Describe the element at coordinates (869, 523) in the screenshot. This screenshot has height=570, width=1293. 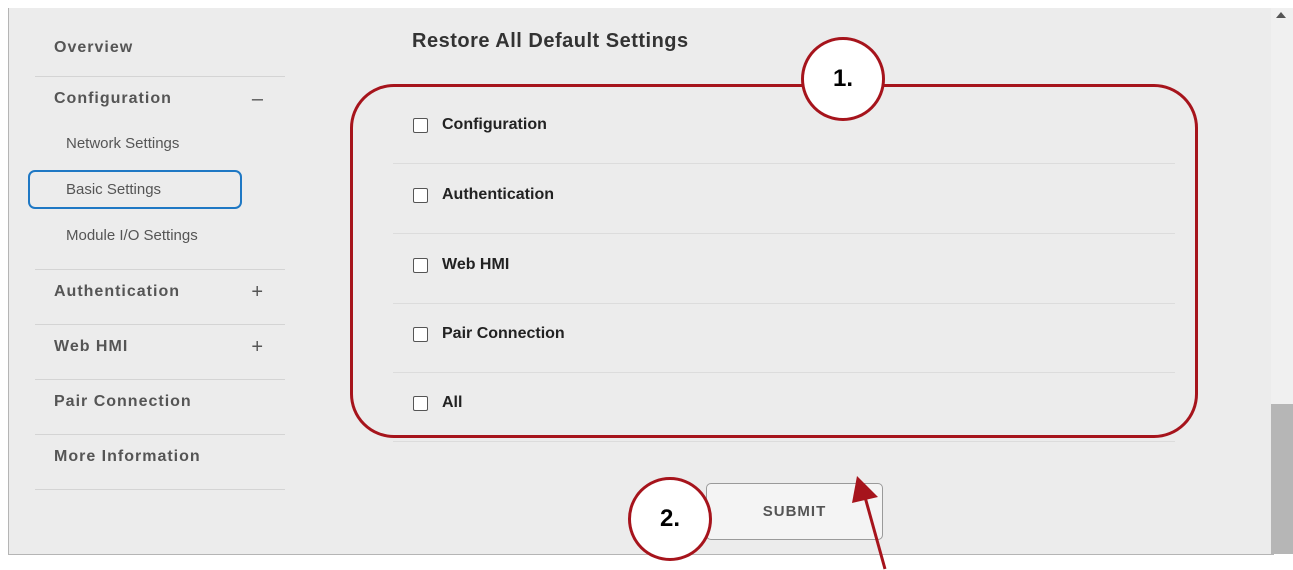
I see `arrow-icon` at that location.